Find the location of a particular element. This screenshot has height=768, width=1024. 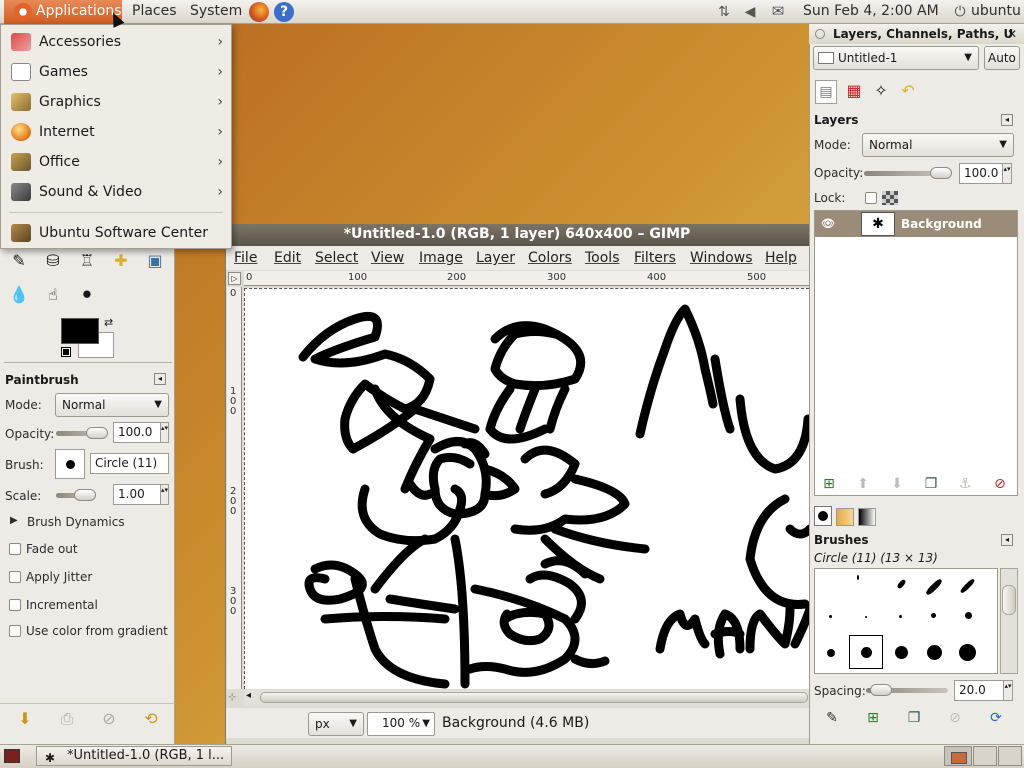

color-picker-tool-icon: ✎ is located at coordinates (19, 261).